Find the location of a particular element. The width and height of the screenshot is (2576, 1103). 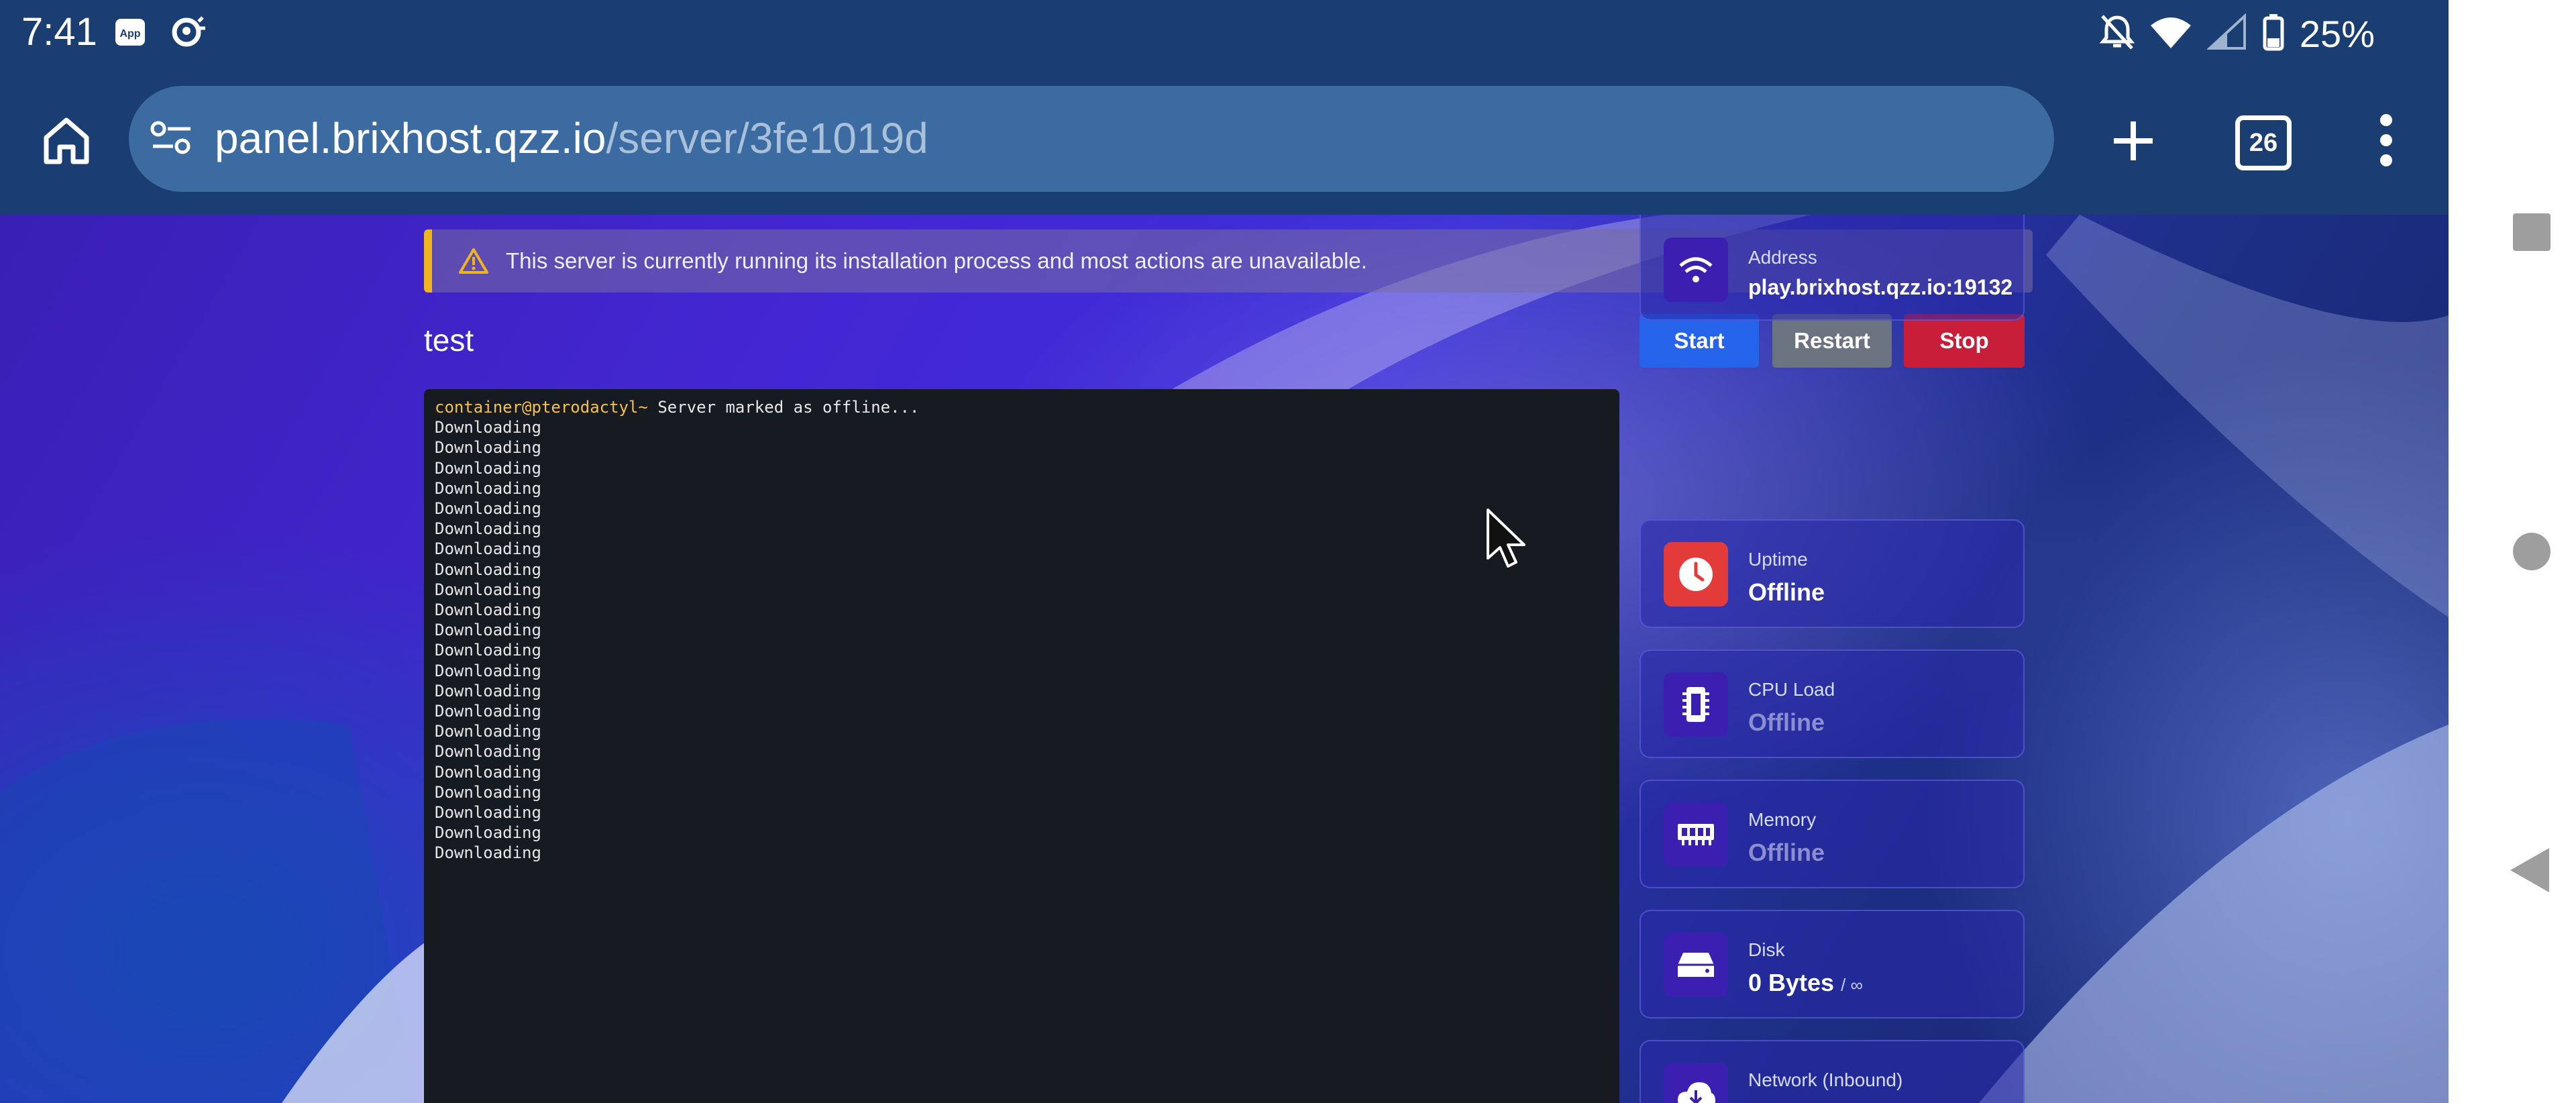

address-card: Address play.brixhost.qzz.io:19132 is located at coordinates (1832, 268).